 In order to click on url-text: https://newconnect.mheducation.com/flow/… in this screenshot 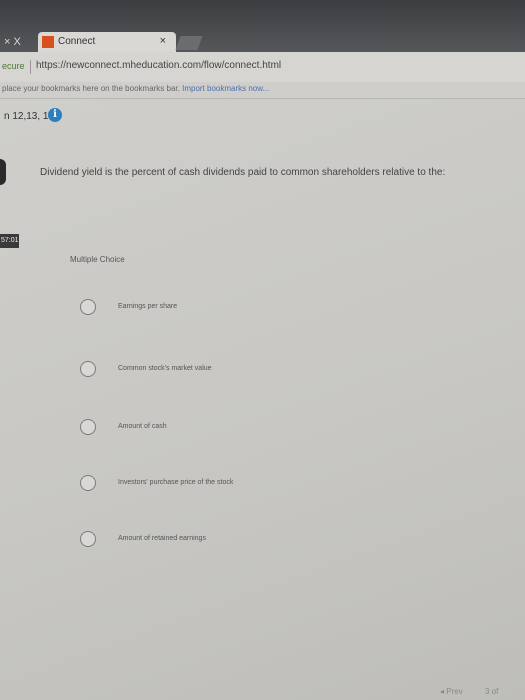, I will do `click(158, 65)`.